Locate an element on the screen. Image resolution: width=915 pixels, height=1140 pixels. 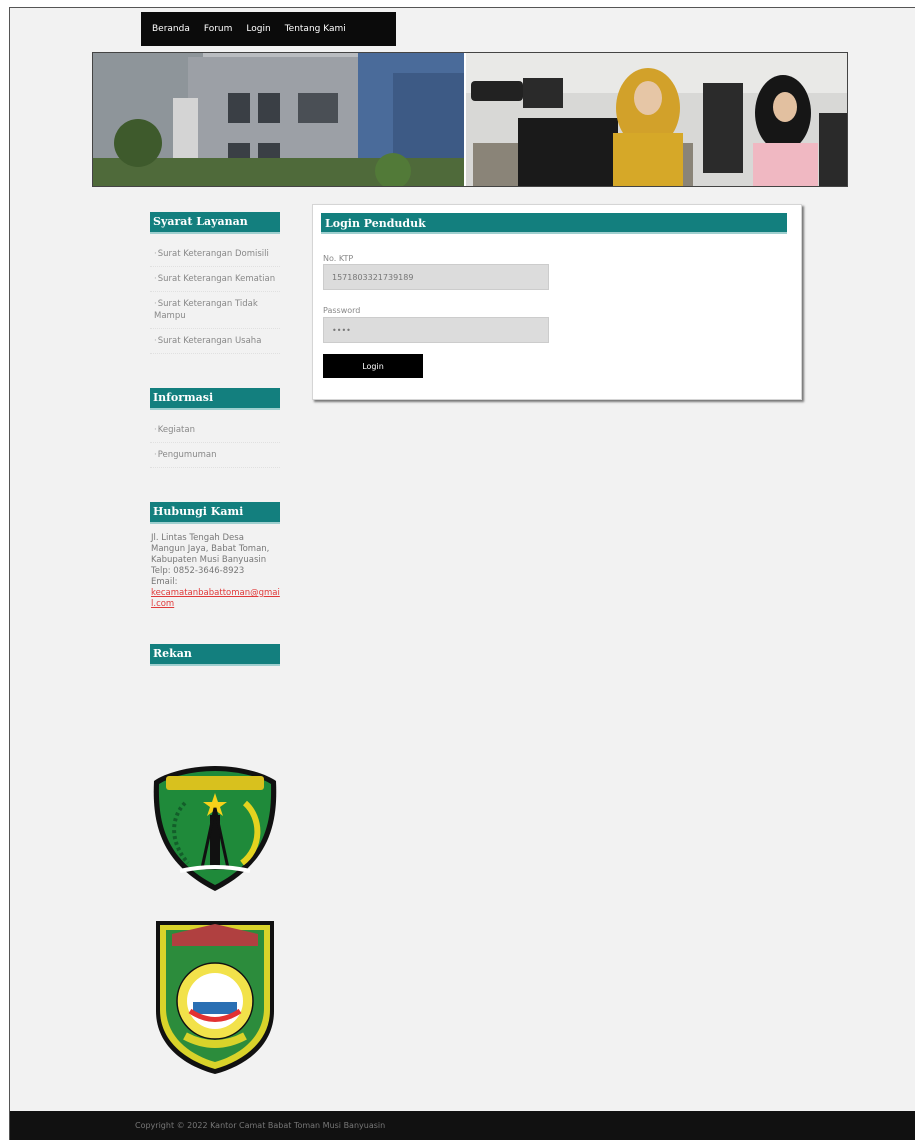
informasi-block: Informasi ·Kegiatan ·Pengumuman is located at coordinates (215, 428).